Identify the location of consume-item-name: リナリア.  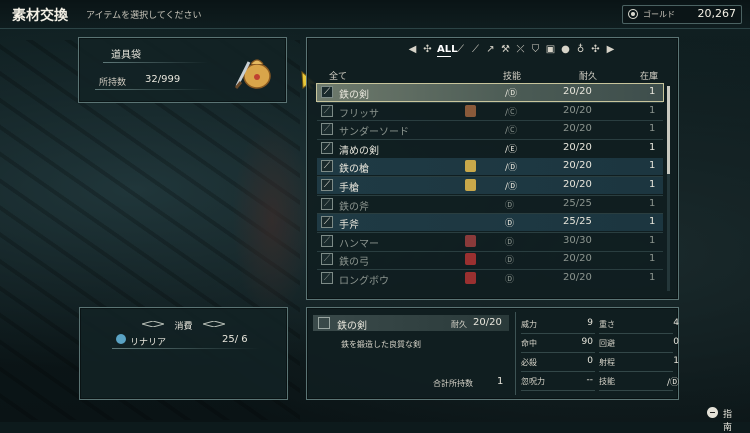
(148, 343).